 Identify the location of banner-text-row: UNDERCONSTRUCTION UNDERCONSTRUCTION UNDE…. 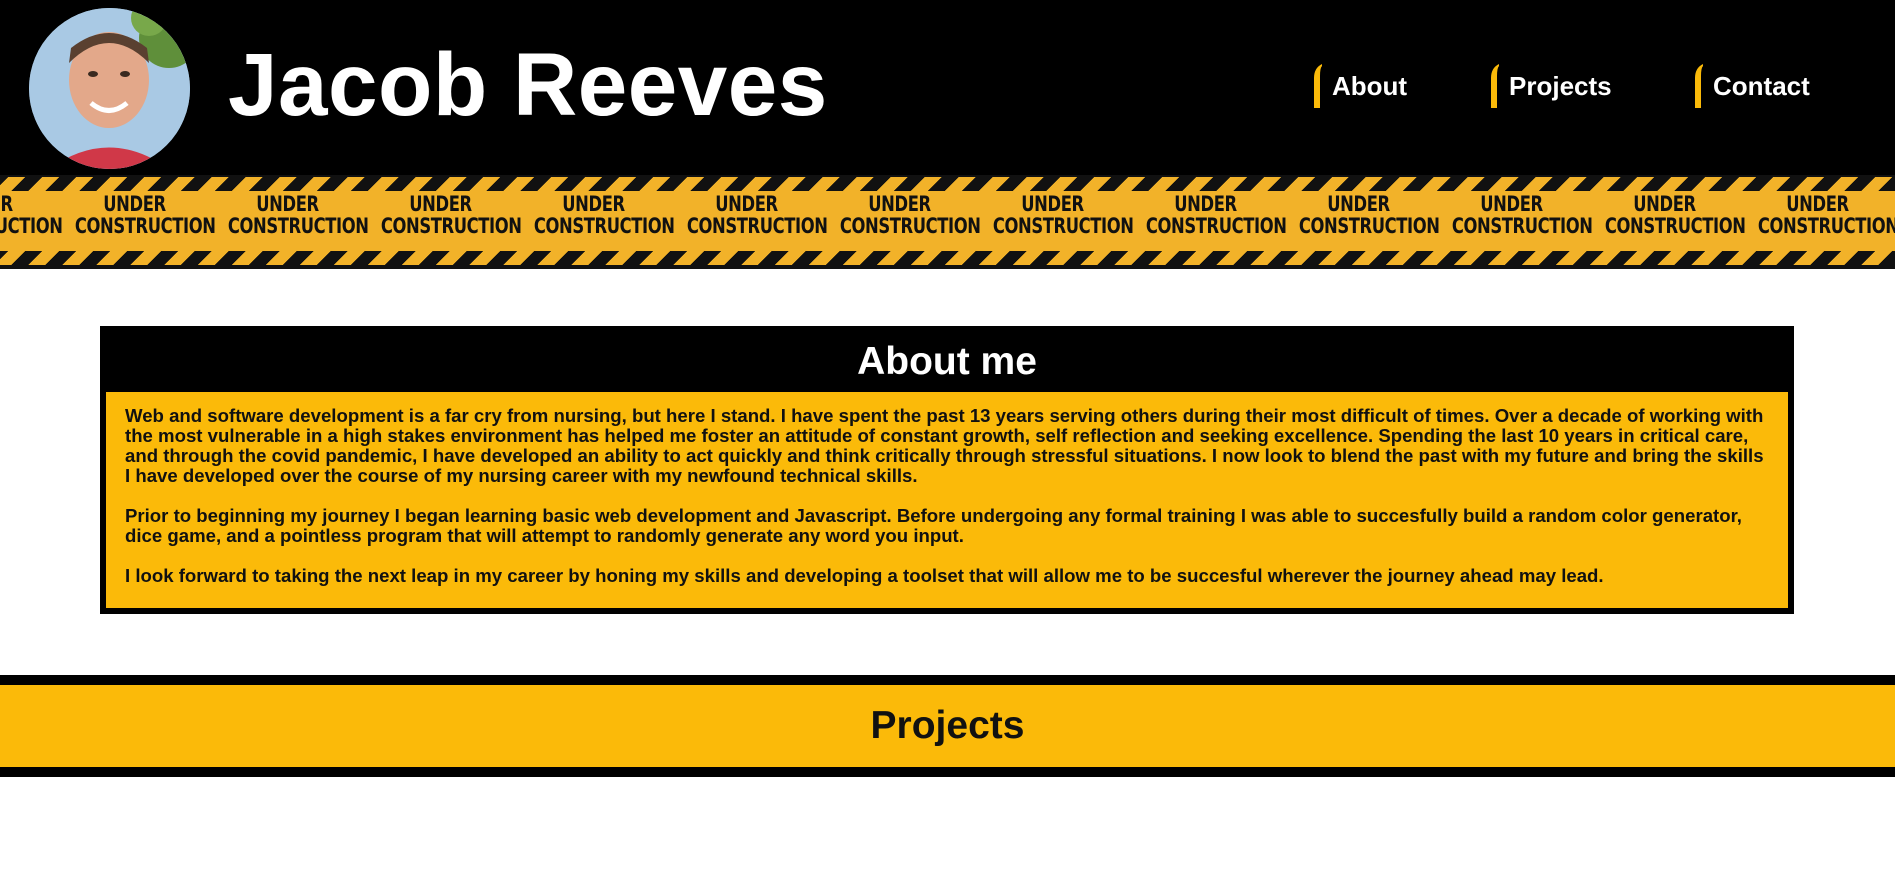
(947, 215).